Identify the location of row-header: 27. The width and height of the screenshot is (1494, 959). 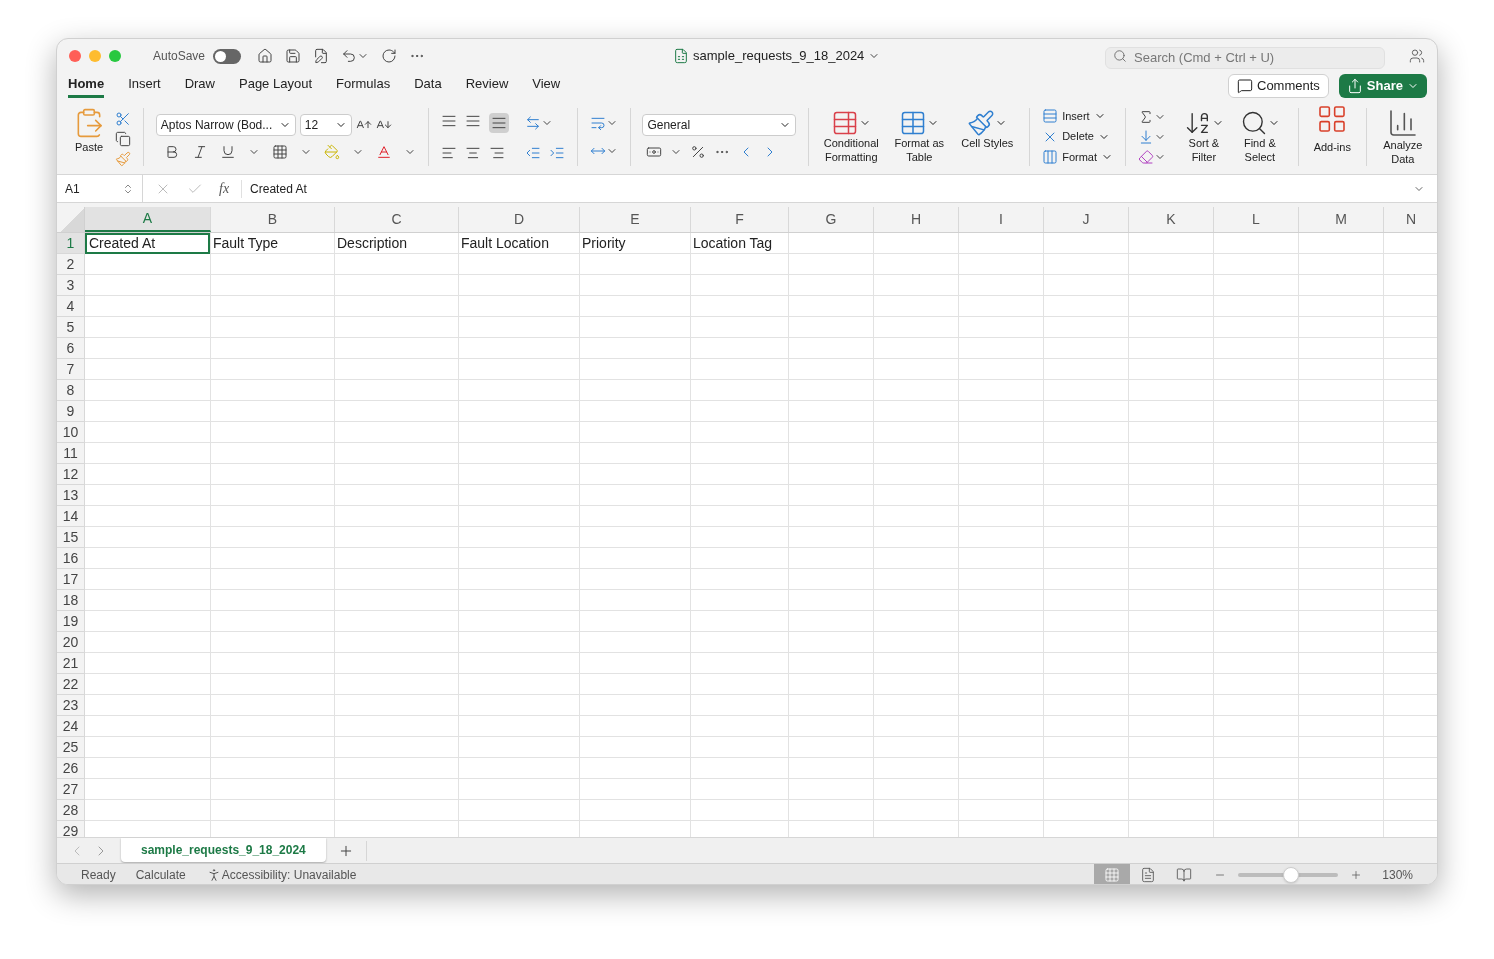
(71, 789).